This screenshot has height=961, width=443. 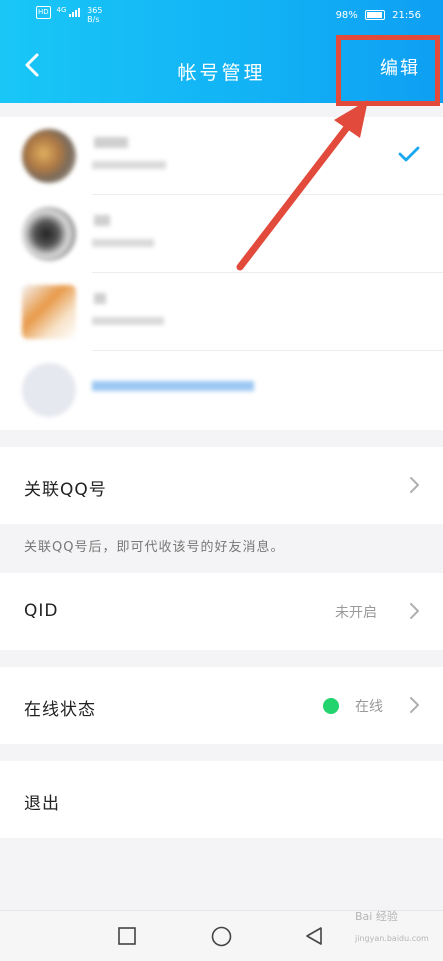 I want to click on add-account-link-blurred, so click(x=173, y=386).